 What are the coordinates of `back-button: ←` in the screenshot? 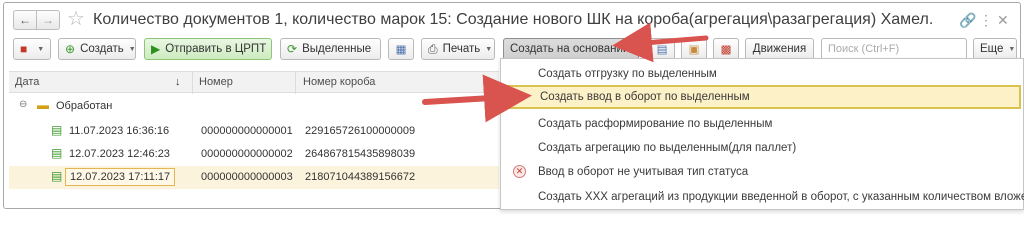 It's located at (25, 20).